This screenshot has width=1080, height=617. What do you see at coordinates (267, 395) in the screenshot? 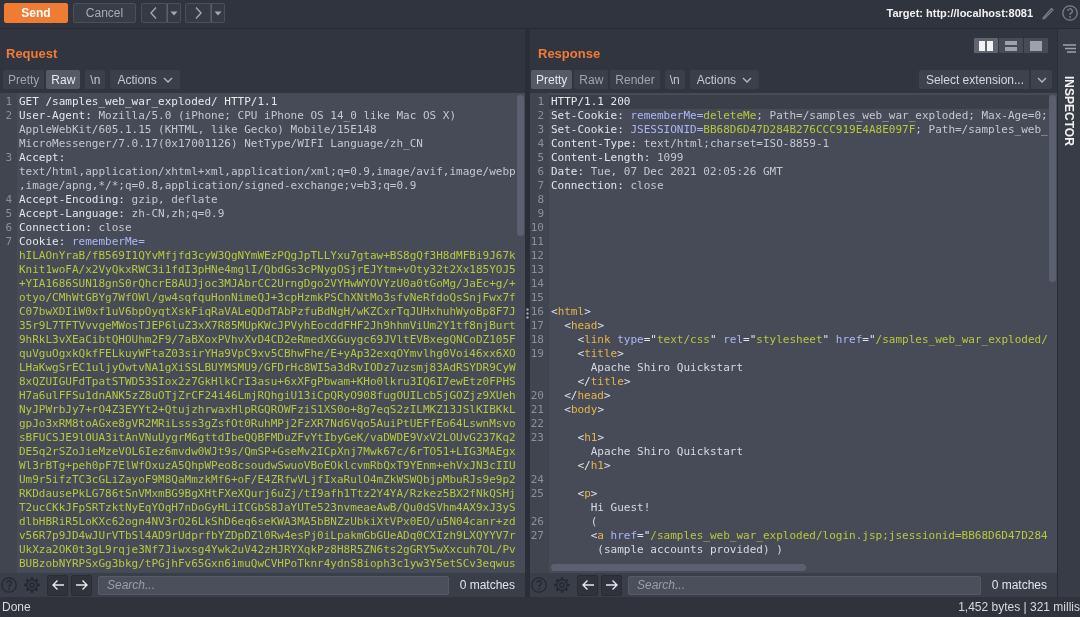
I see `code-line: H7a6ulFFSu1dnANK5zZ8uOTjZrCF24i46LmjRQhgiU13iCpQRyO908fugOUILcb5jGOZjz9XUeh` at bounding box center [267, 395].